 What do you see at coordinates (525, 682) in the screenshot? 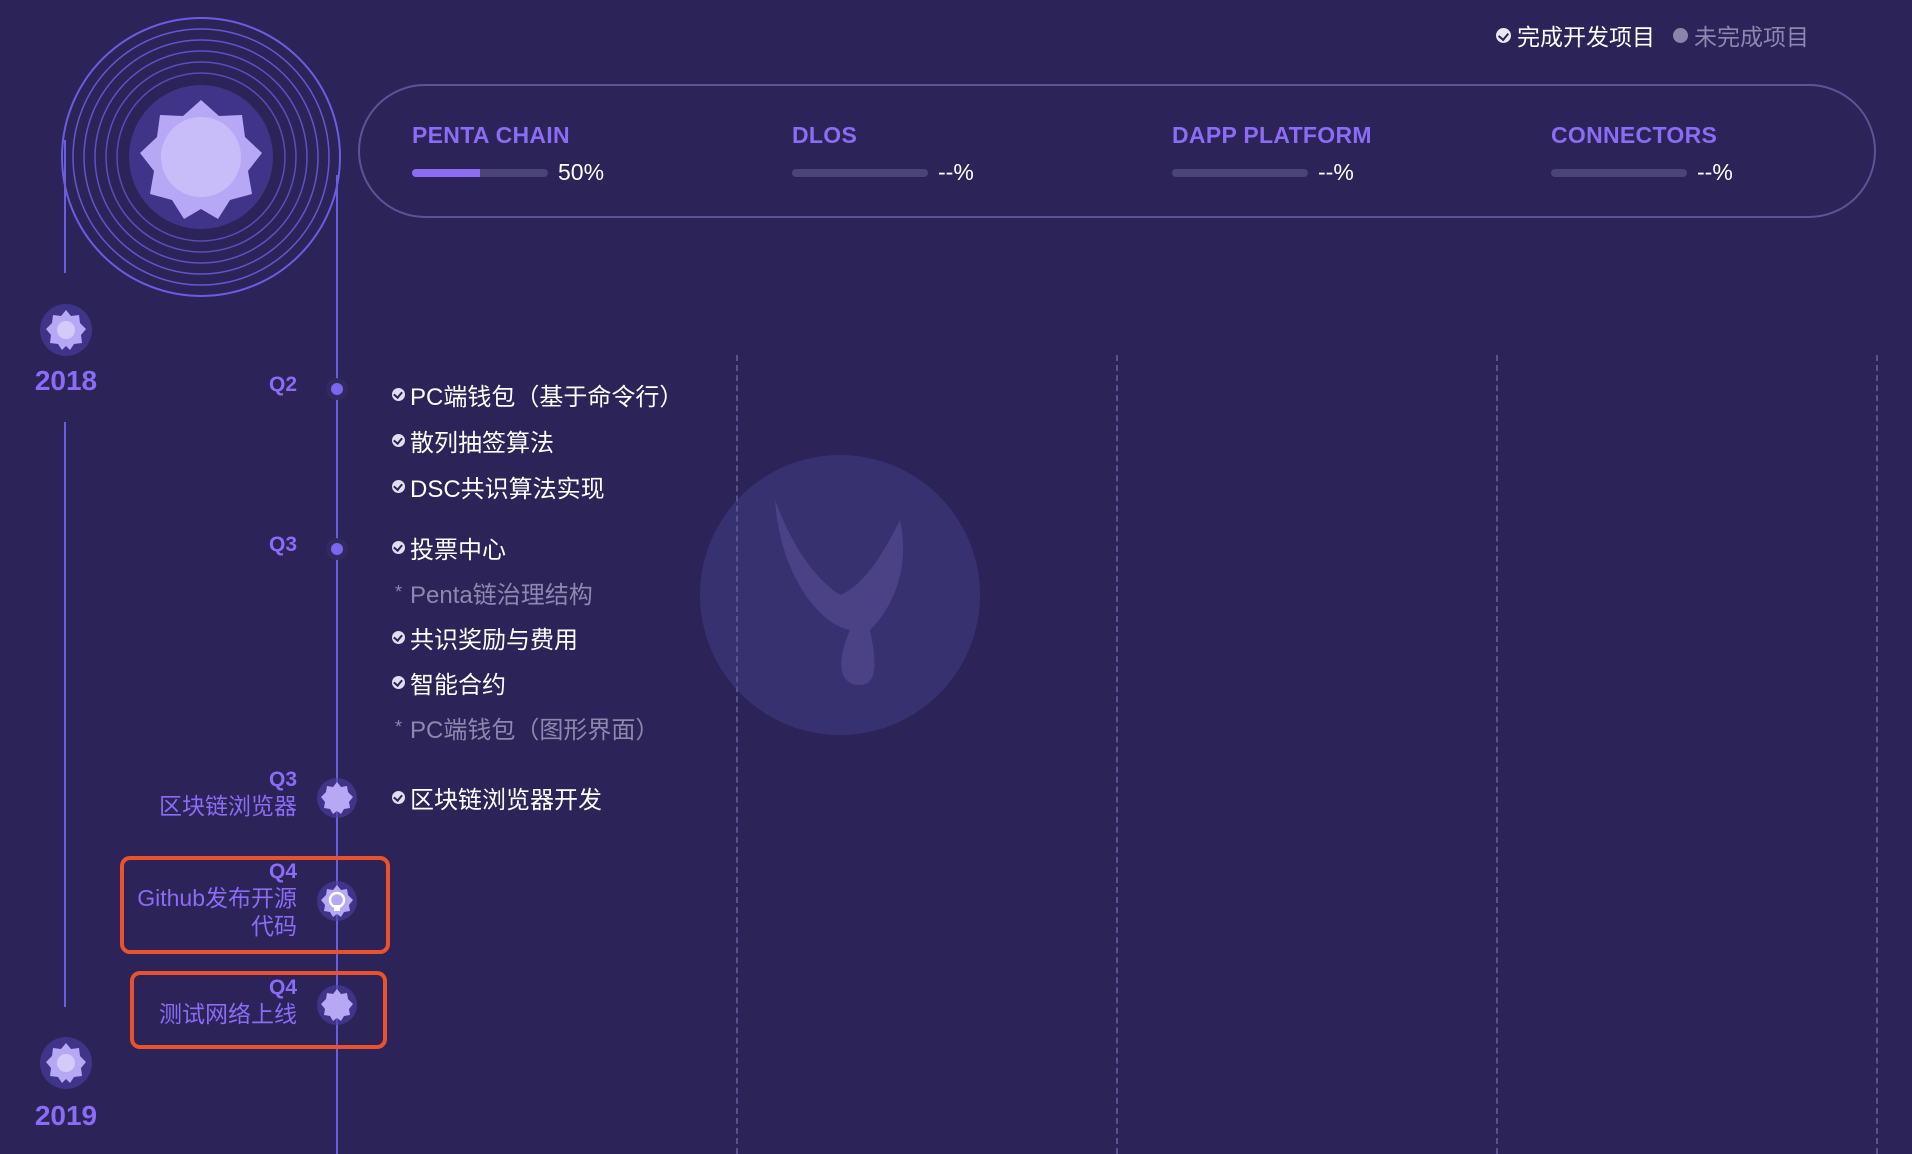
I see `list-item: 智能合约` at bounding box center [525, 682].